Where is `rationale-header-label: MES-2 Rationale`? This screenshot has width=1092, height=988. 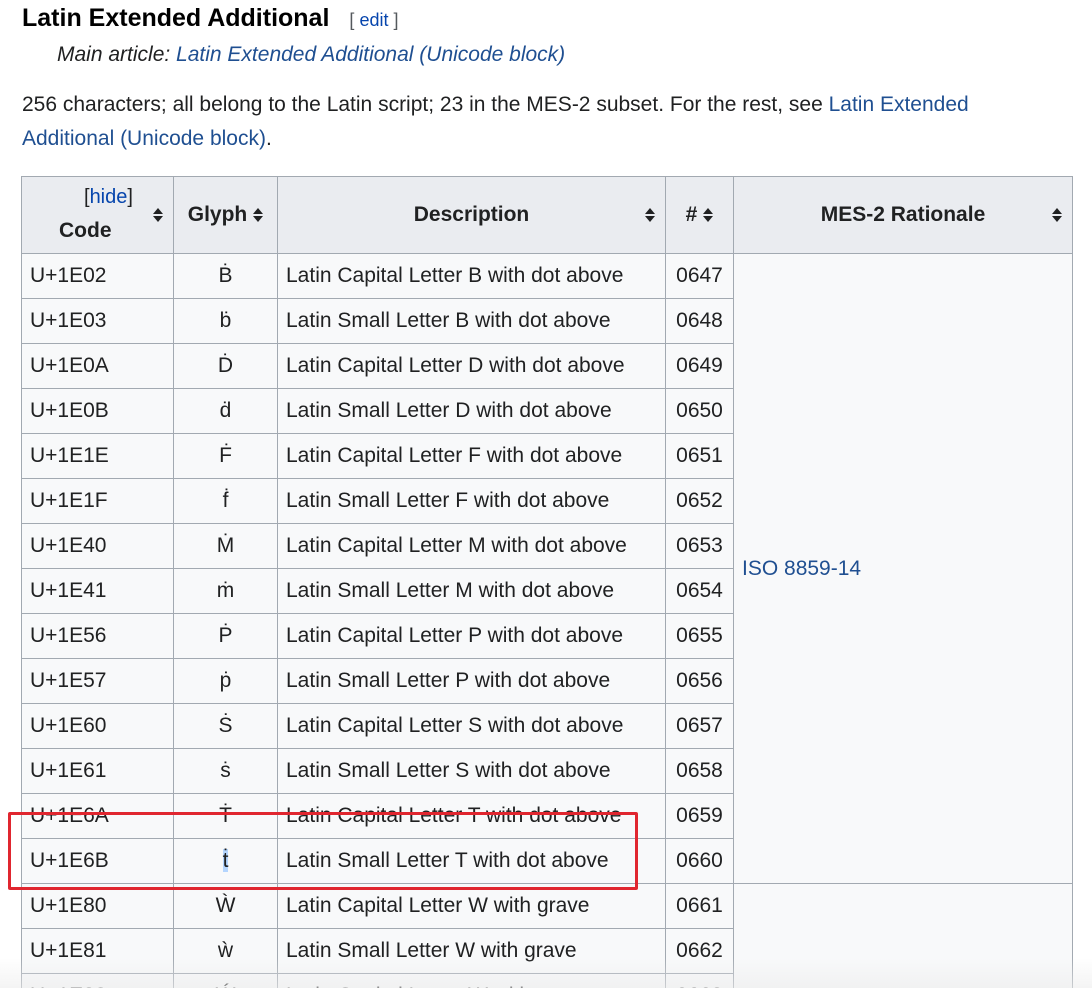
rationale-header-label: MES-2 Rationale is located at coordinates (903, 214).